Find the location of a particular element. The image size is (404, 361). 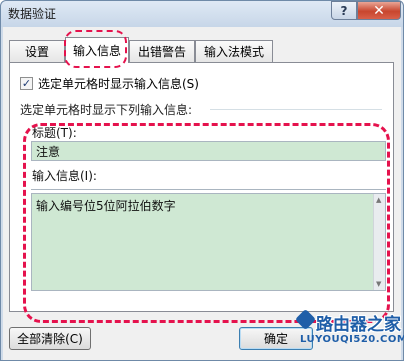

watermark-sub-text: LUYOUQI520.COM is located at coordinates (352, 339).